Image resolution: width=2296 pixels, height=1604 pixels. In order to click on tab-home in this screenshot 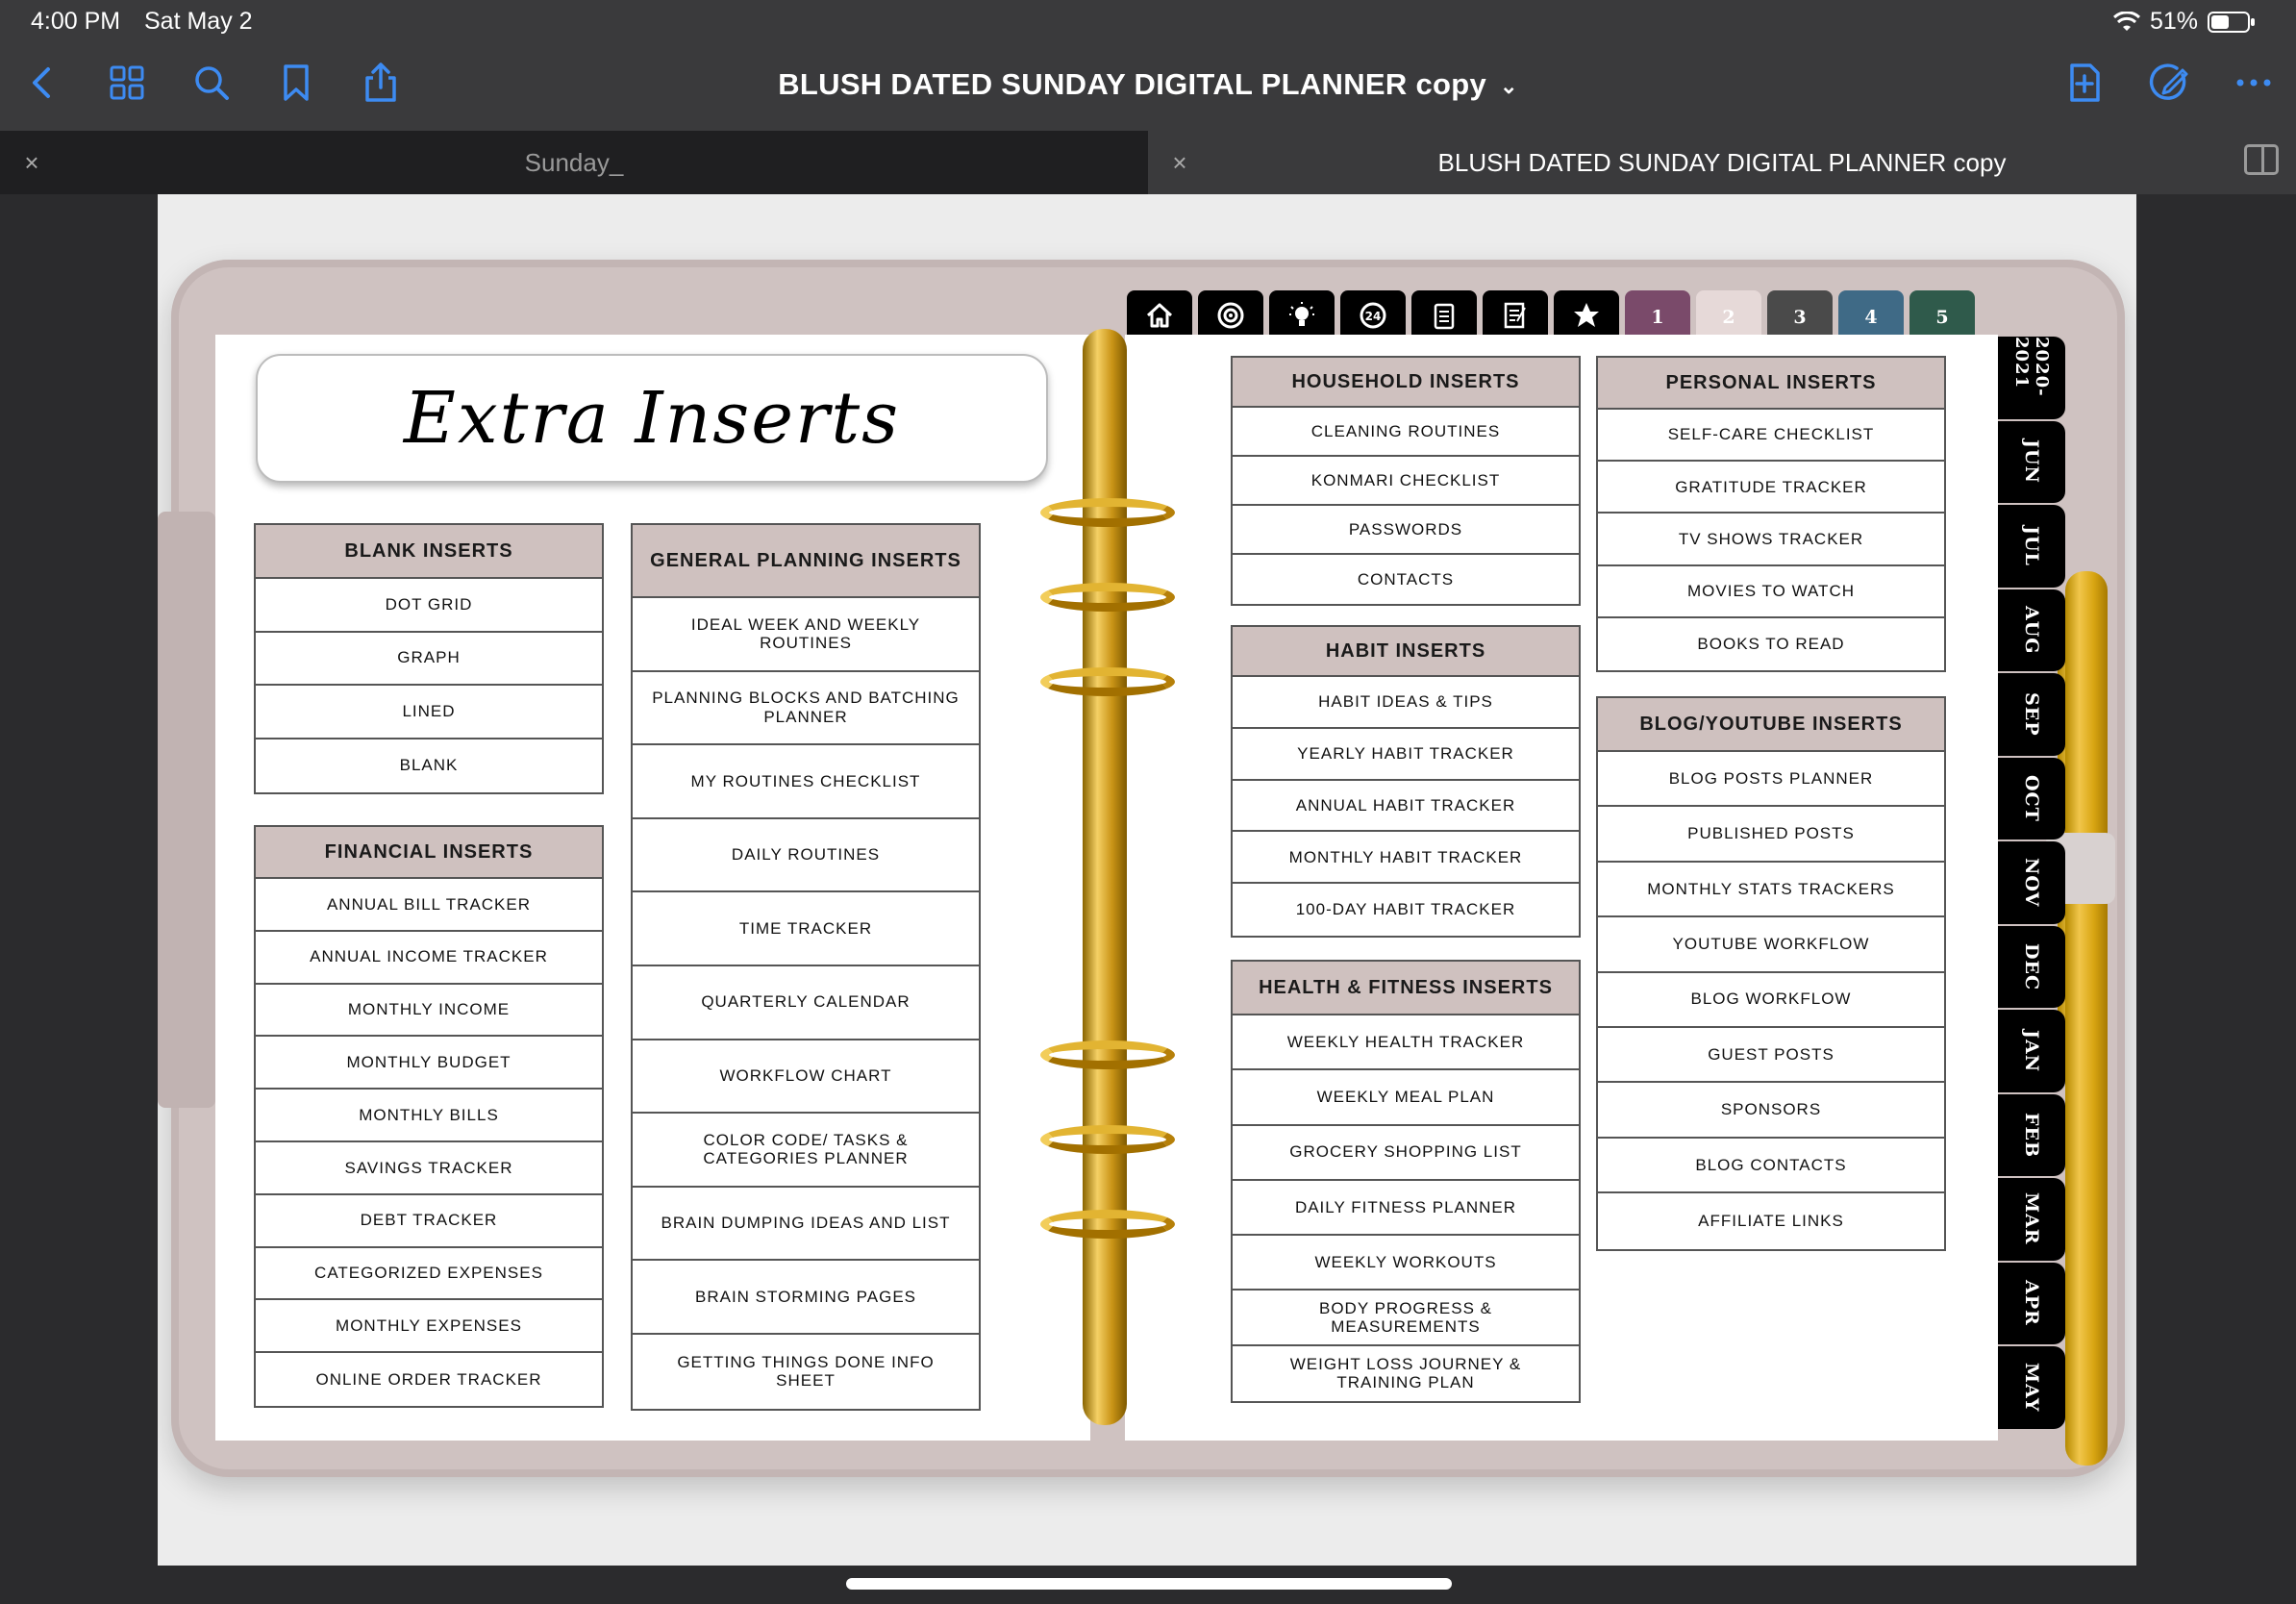, I will do `click(1159, 313)`.